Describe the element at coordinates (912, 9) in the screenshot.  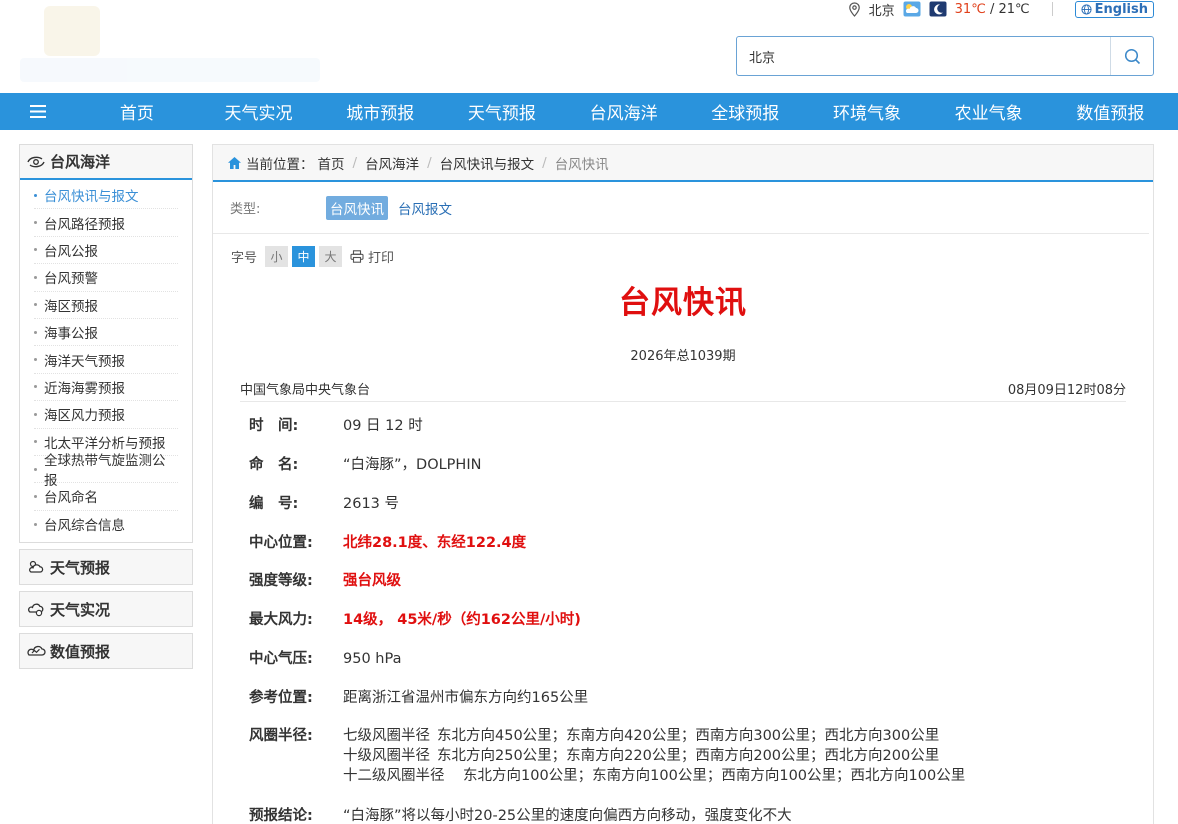
I see `cloudy-day-icon` at that location.